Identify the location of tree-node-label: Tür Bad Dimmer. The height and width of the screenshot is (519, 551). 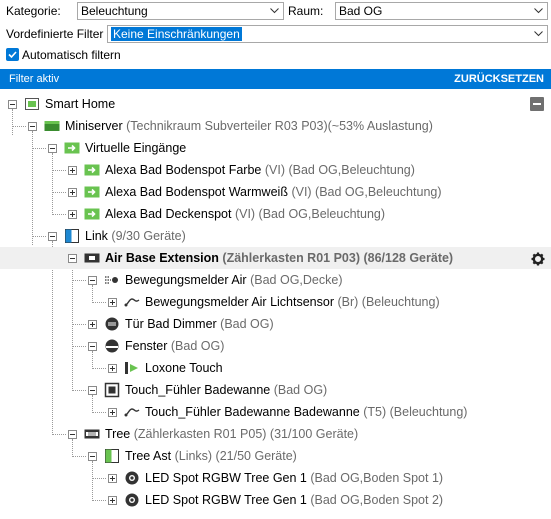
(171, 324).